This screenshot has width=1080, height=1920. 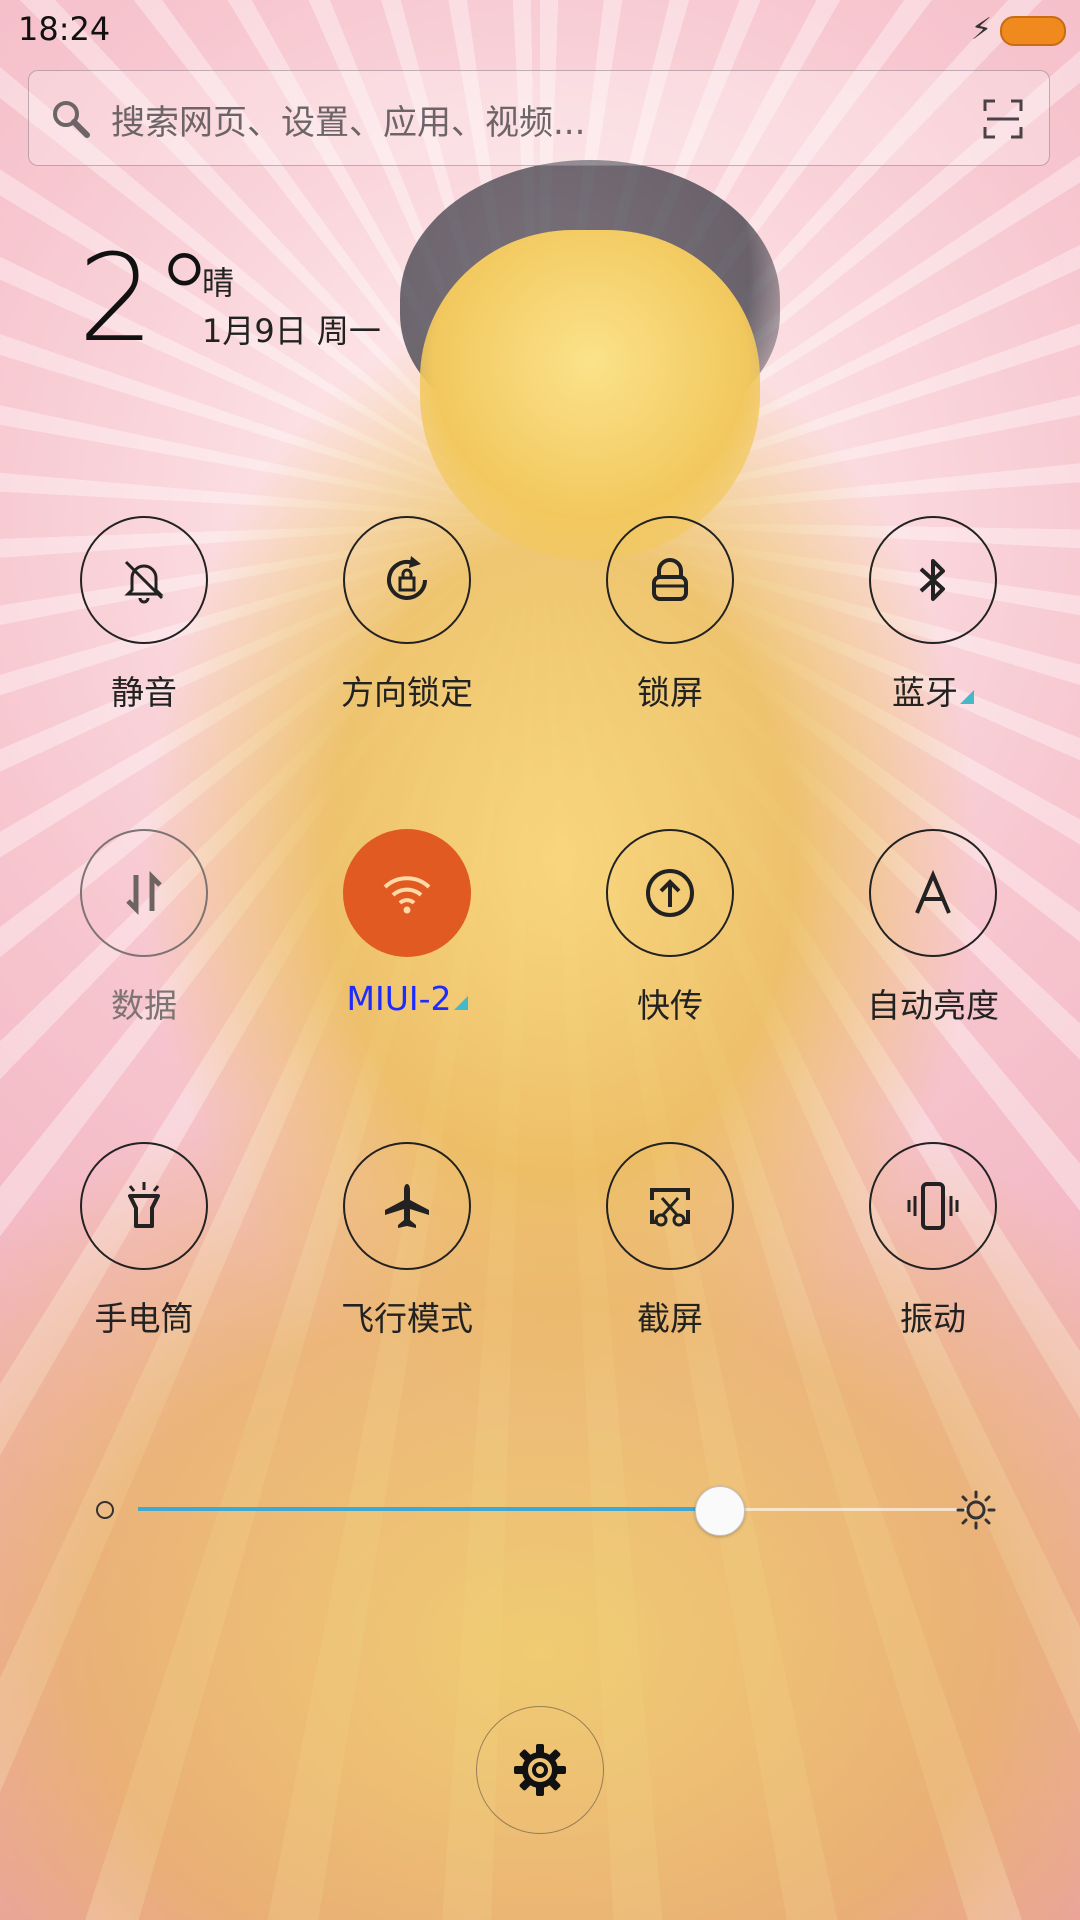 What do you see at coordinates (64, 29) in the screenshot?
I see `status-time: 18:24` at bounding box center [64, 29].